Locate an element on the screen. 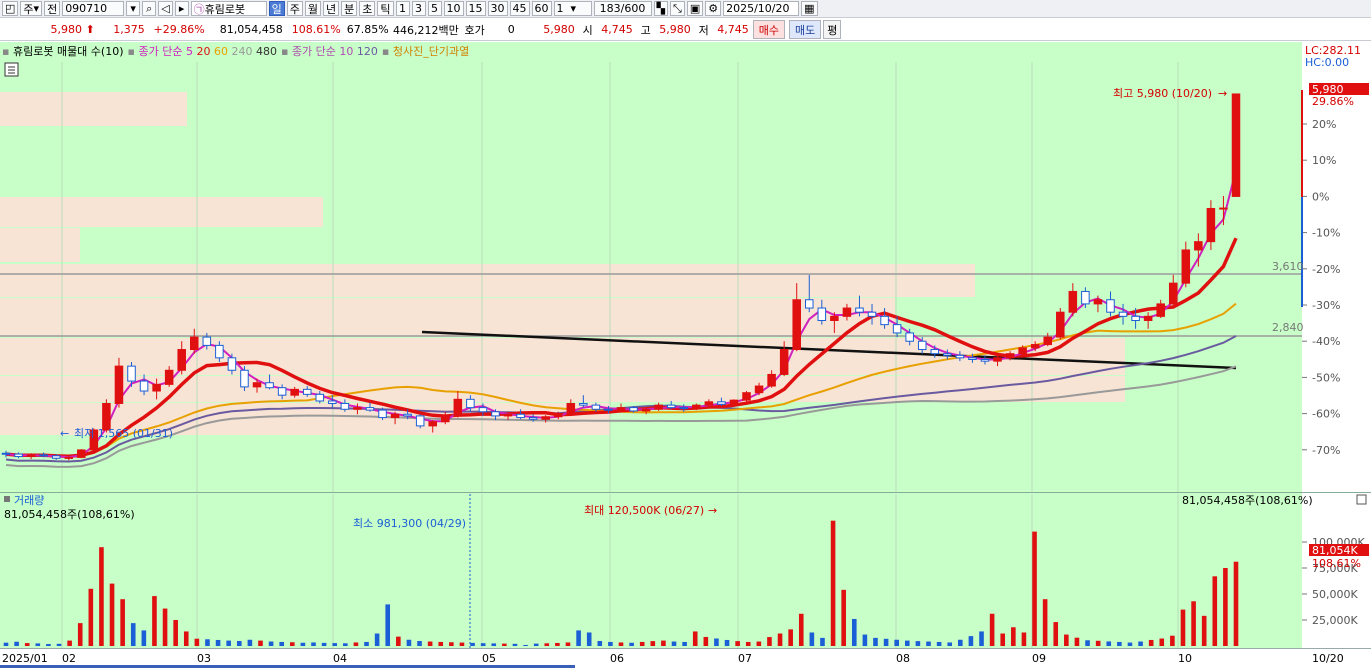 Image resolution: width=1371 pixels, height=668 pixels. period-day: 일 is located at coordinates (276, 8).